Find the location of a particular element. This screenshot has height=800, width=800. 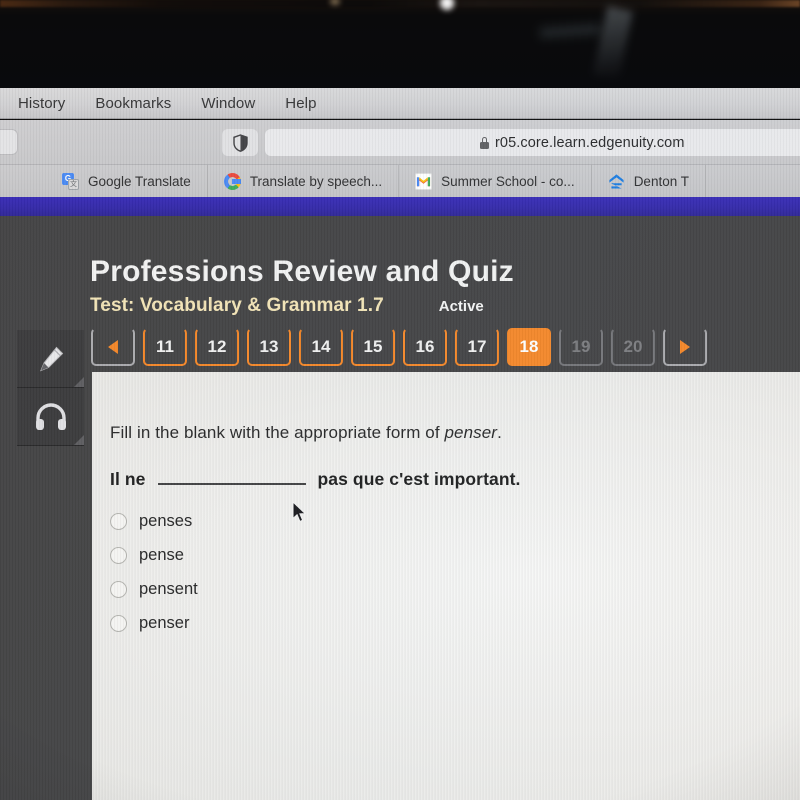

answer-option-pensent: pensent is located at coordinates (154, 589).